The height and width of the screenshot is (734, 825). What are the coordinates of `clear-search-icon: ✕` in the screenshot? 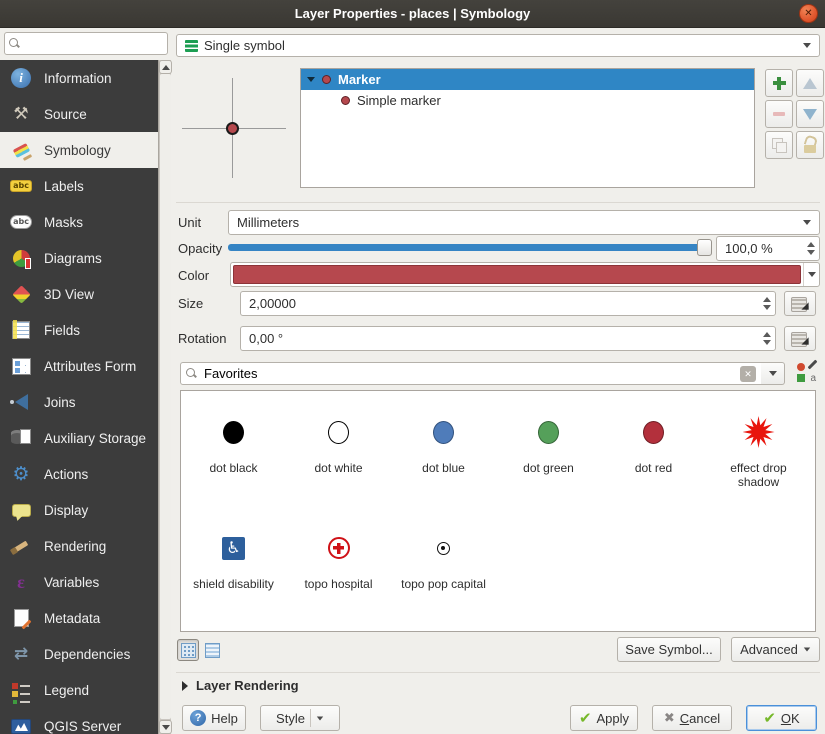 It's located at (748, 374).